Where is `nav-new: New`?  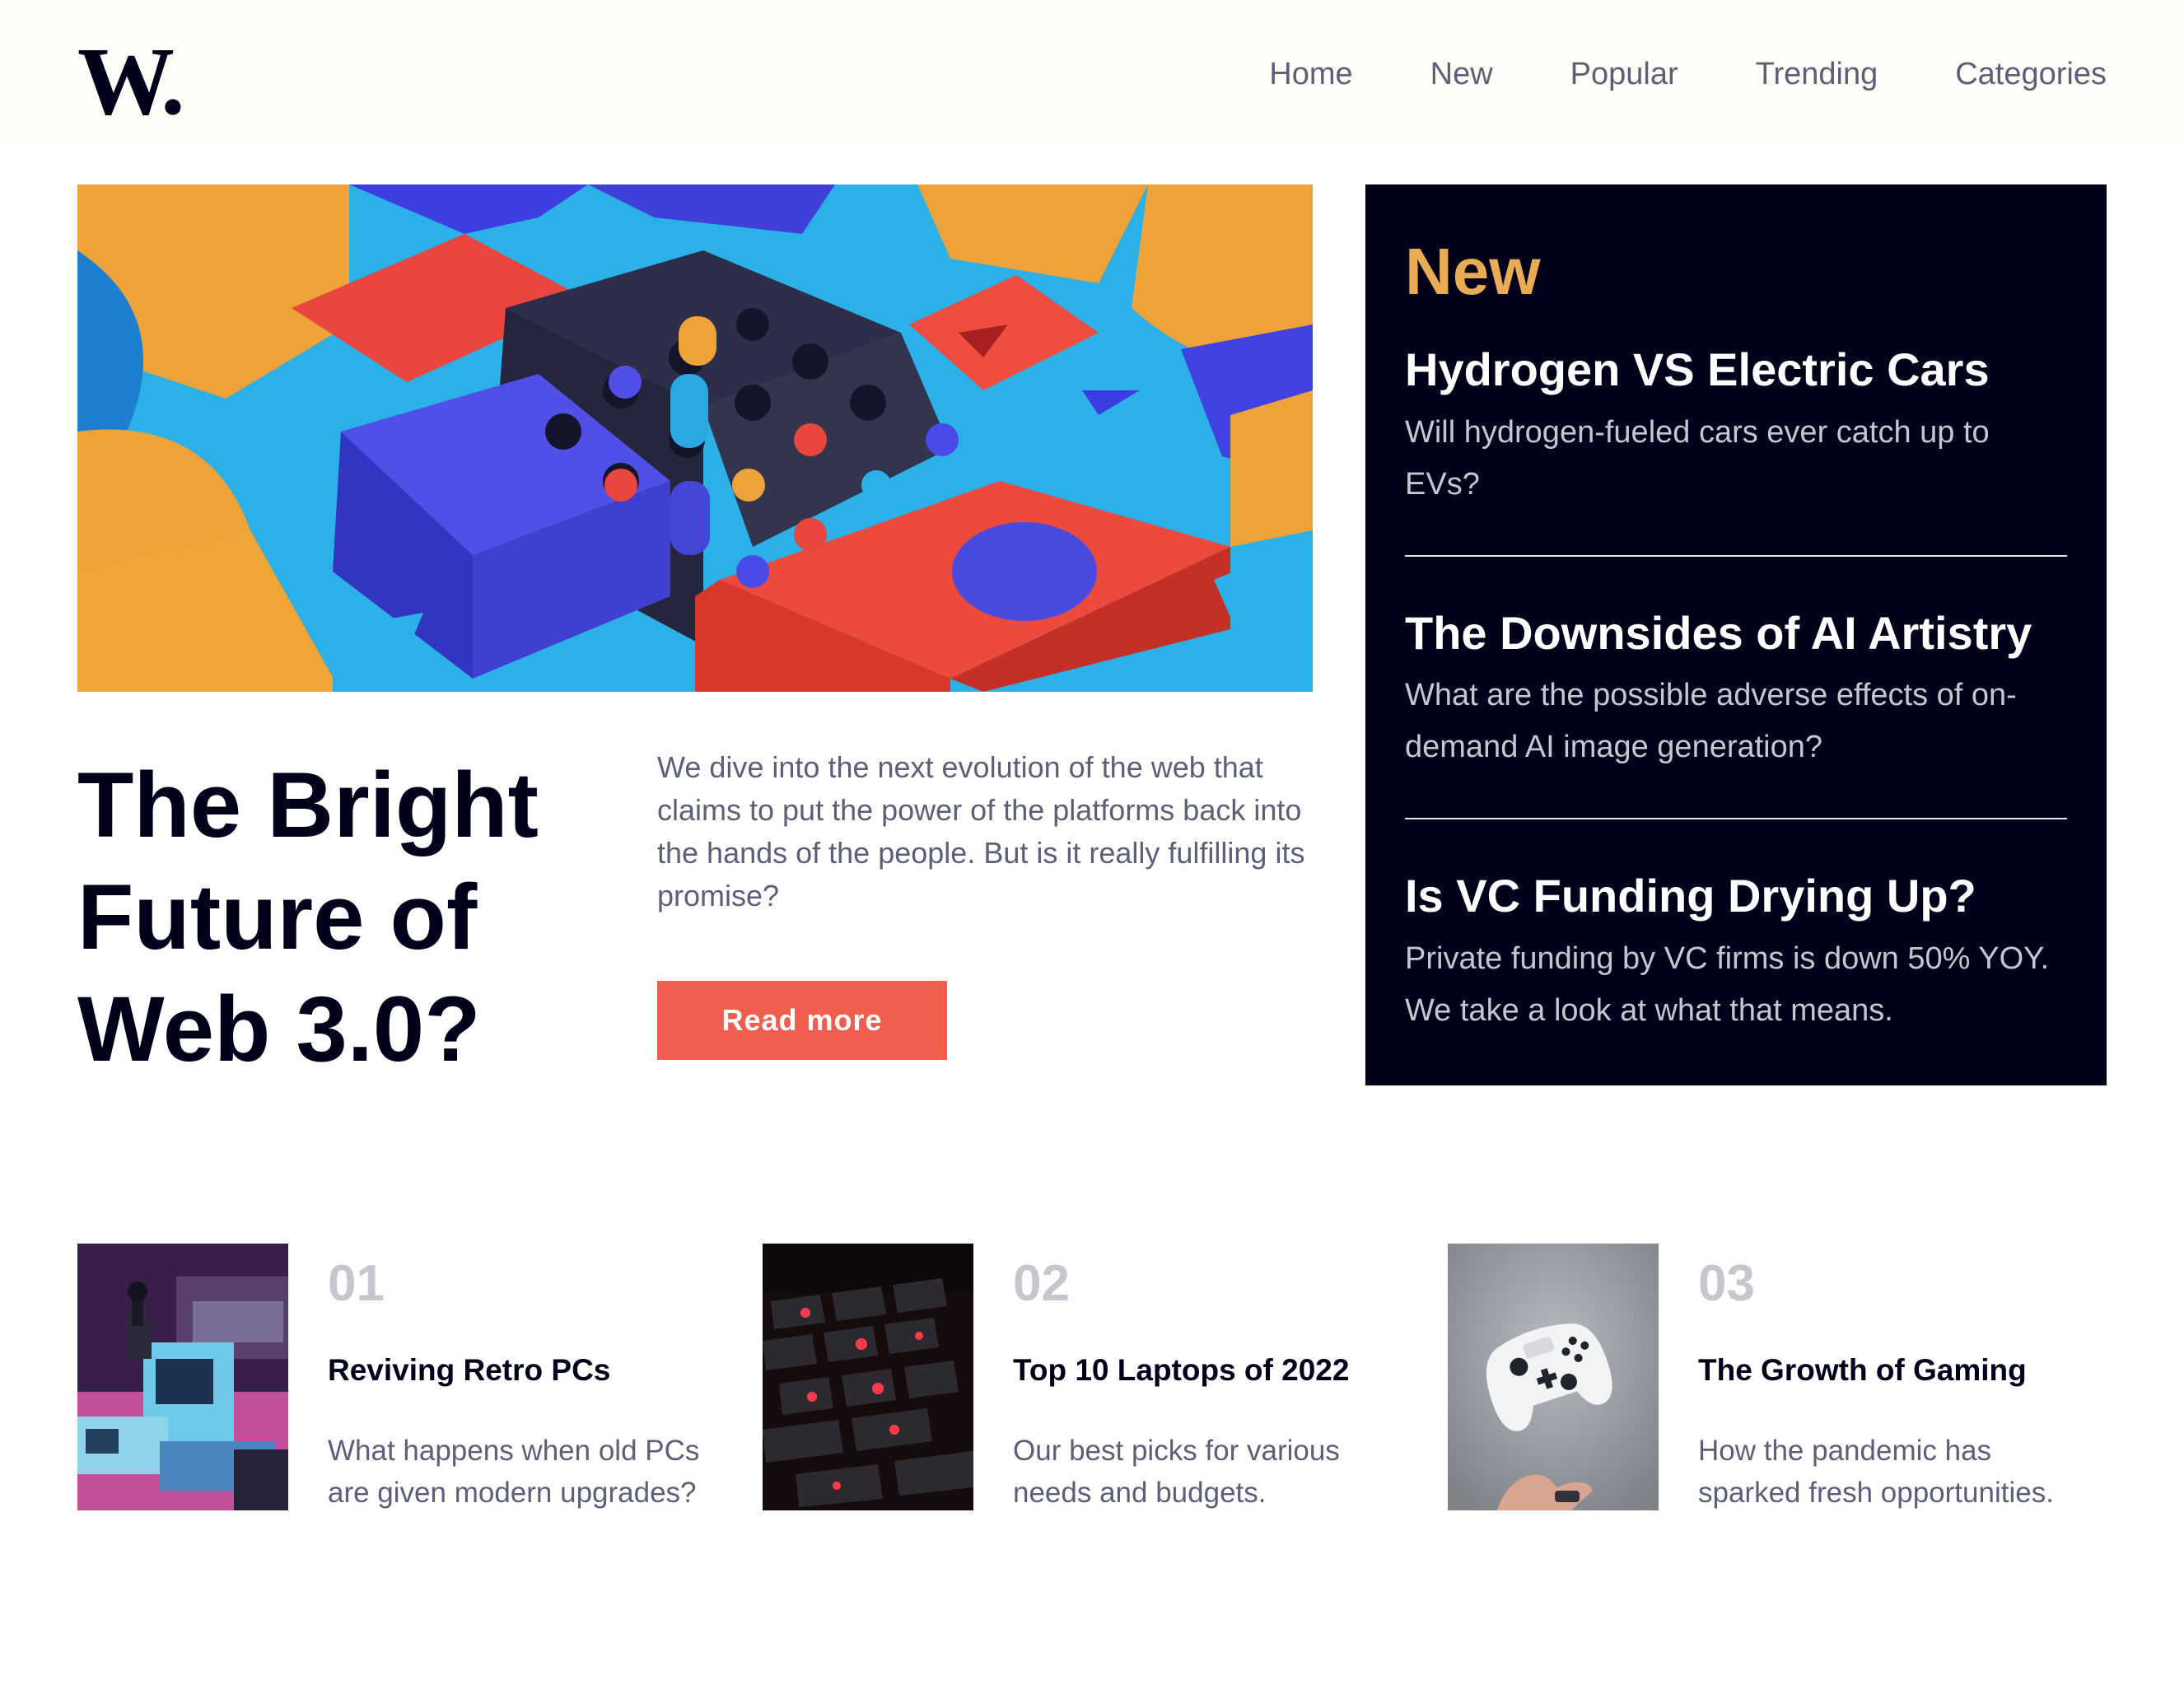
nav-new: New is located at coordinates (1461, 74).